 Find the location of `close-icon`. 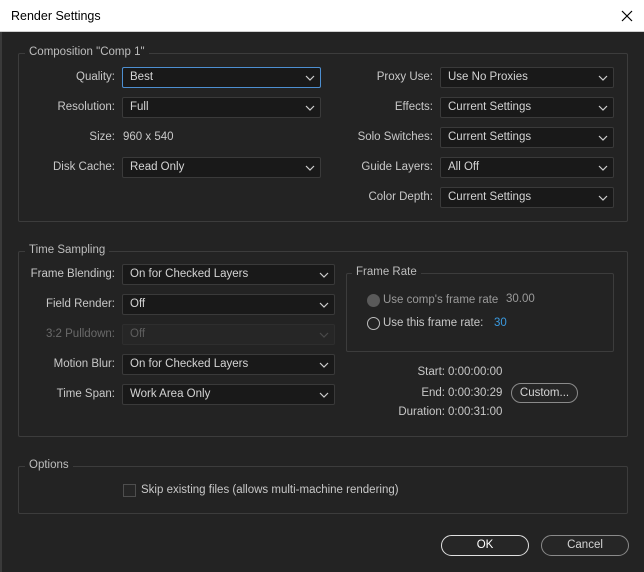

close-icon is located at coordinates (627, 16).